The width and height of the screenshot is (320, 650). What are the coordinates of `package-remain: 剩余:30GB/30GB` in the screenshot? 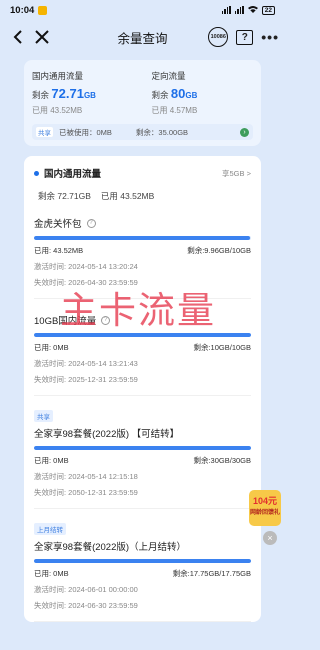 It's located at (222, 460).